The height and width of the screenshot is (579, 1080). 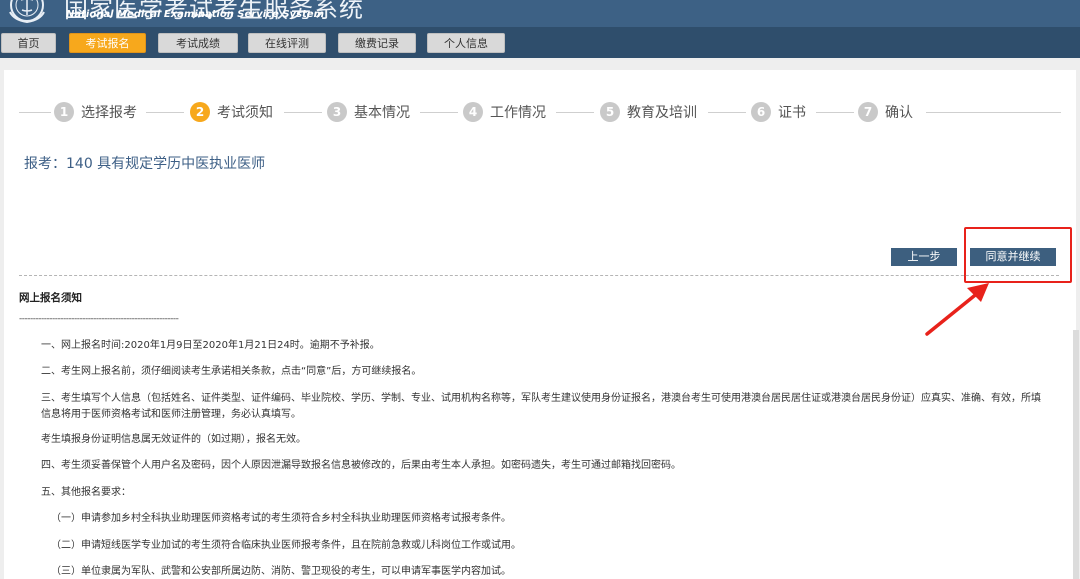 I want to click on notice-paragraph: 二、考生网上报名前，须仔细阅读考生承诺相关条款，点击“同意”后，方可继续报名。, so click(x=231, y=371).